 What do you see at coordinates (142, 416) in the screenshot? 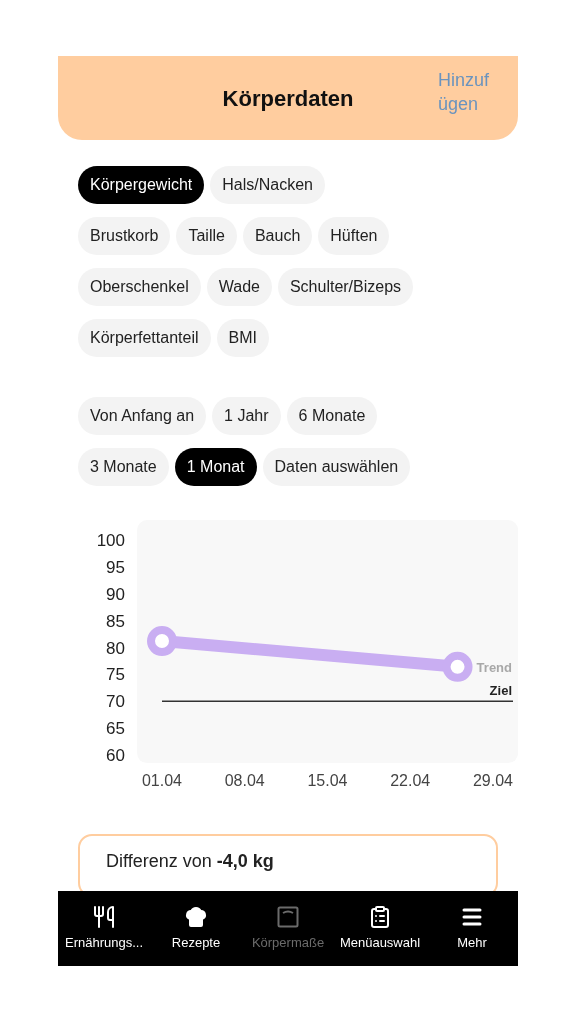
I see `filter-chip: Von Anfang an` at bounding box center [142, 416].